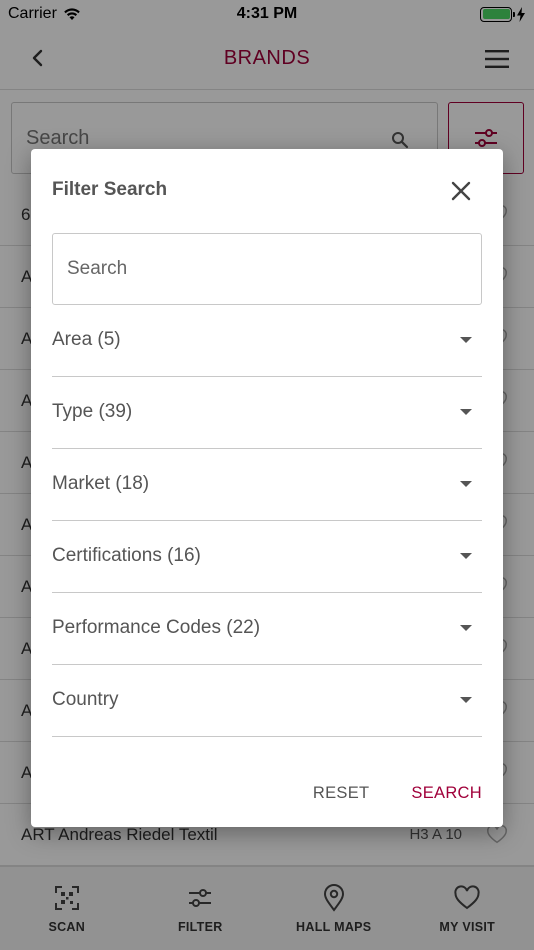 The image size is (534, 950). I want to click on dropdown-type: Type (39), so click(267, 413).